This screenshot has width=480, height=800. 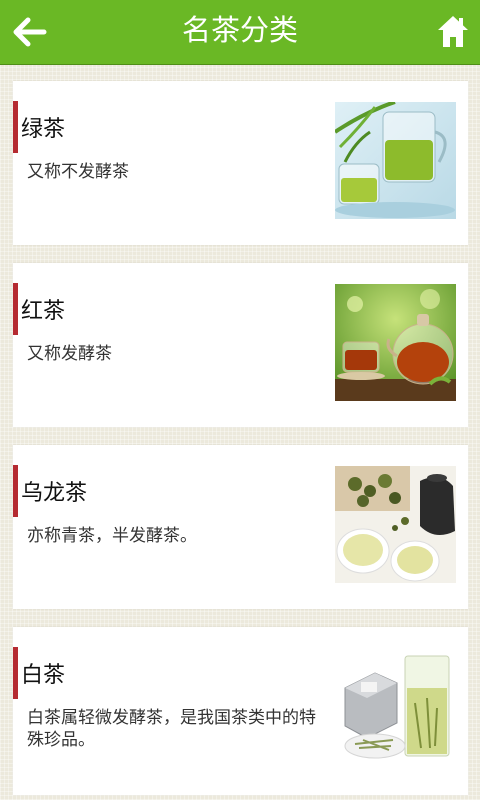 What do you see at coordinates (171, 729) in the screenshot?
I see `category-desc: 白茶属轻微发酵茶，是我国茶类中的特殊珍品。` at bounding box center [171, 729].